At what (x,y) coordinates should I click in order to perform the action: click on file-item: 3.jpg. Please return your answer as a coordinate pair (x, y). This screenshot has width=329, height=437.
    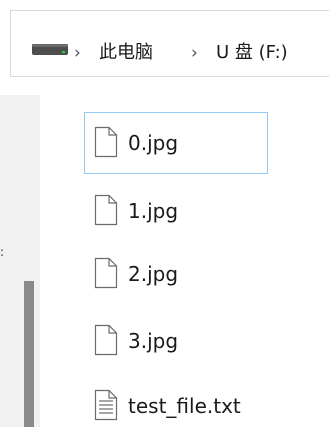
    Looking at the image, I should click on (176, 341).